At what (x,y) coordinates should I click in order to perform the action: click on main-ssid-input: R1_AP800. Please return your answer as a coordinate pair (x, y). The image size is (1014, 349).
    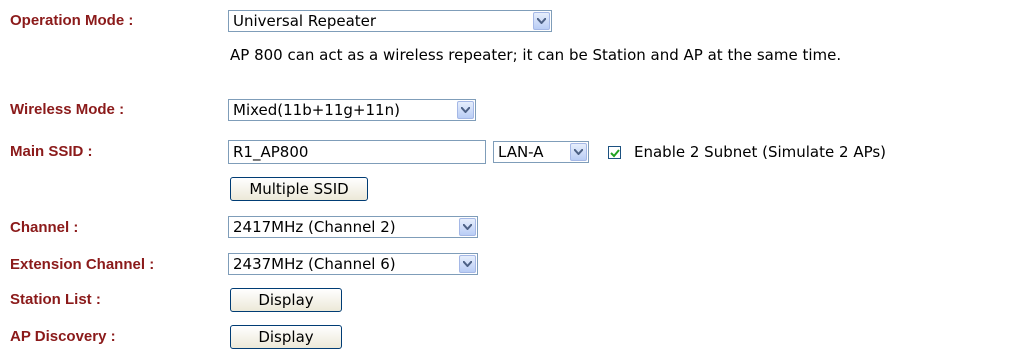
    Looking at the image, I should click on (357, 152).